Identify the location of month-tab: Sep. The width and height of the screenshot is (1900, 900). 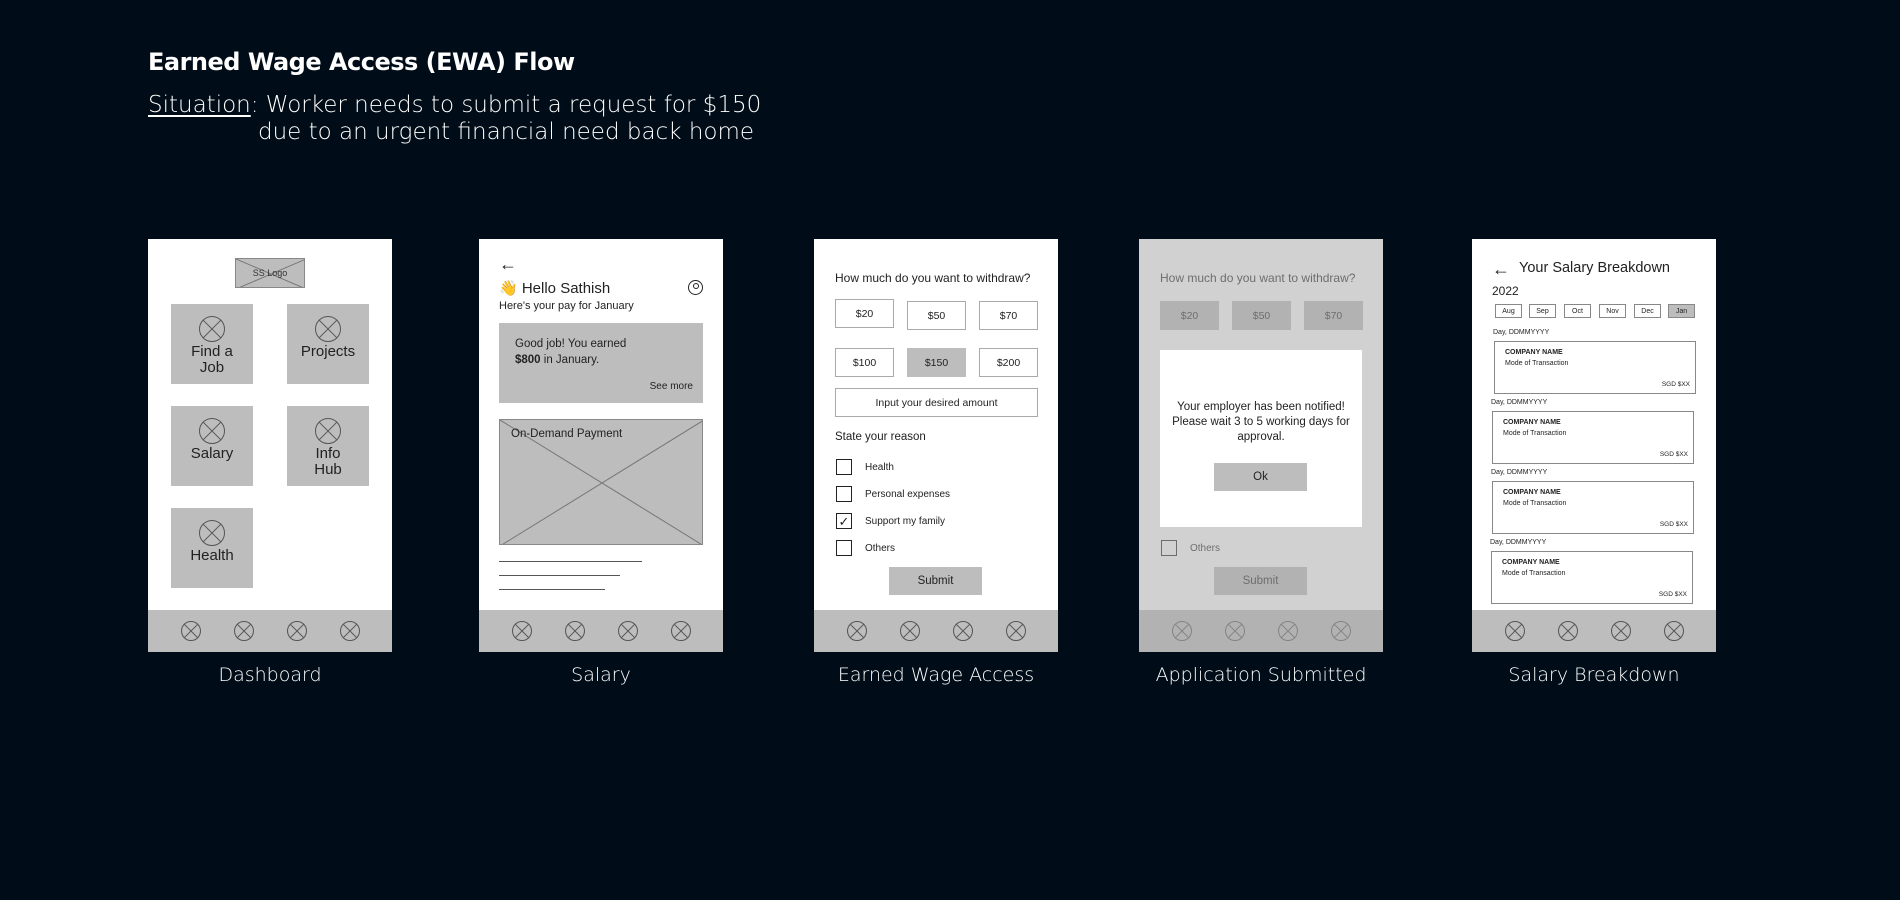
(1542, 311).